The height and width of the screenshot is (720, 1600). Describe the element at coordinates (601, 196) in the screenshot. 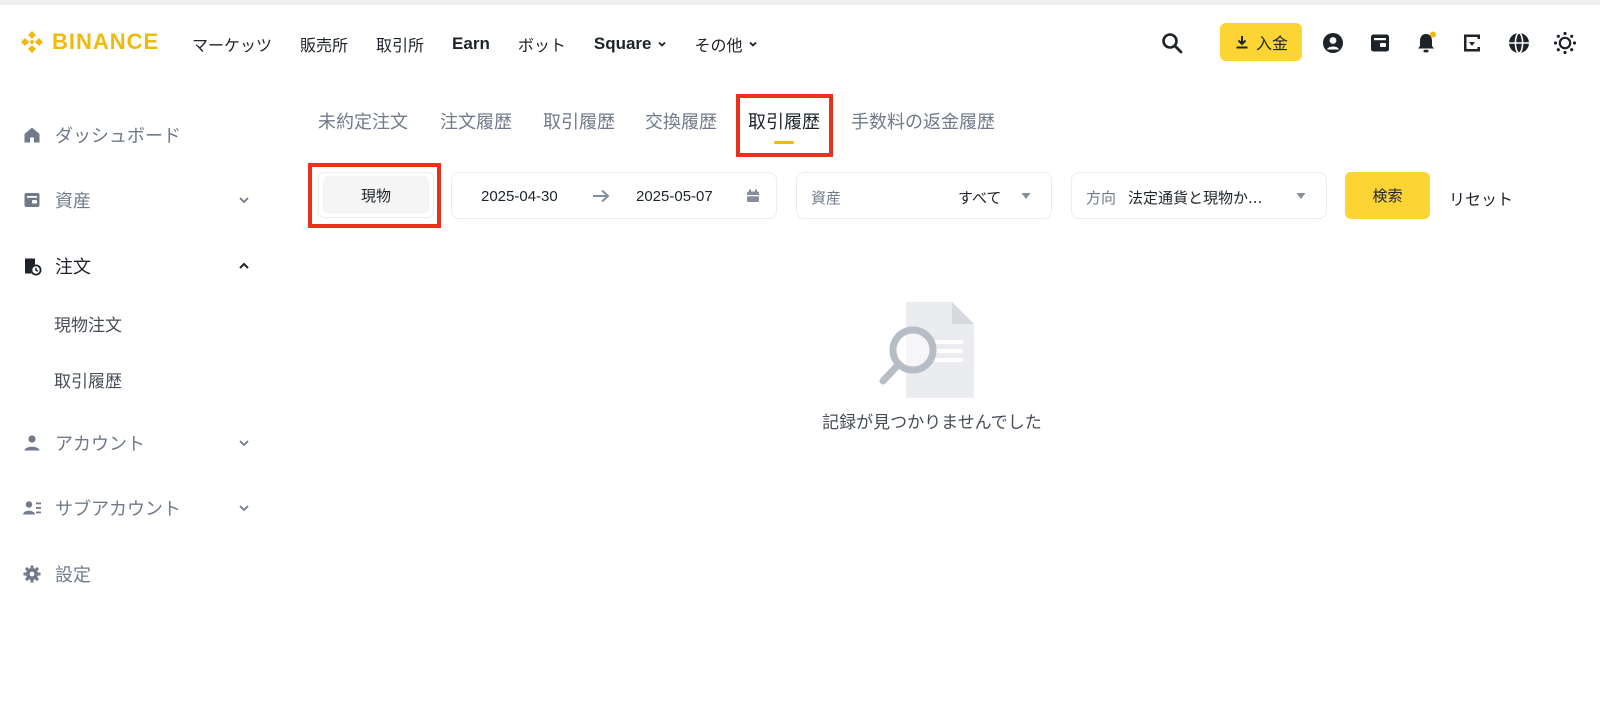

I see `arrow-right-icon` at that location.